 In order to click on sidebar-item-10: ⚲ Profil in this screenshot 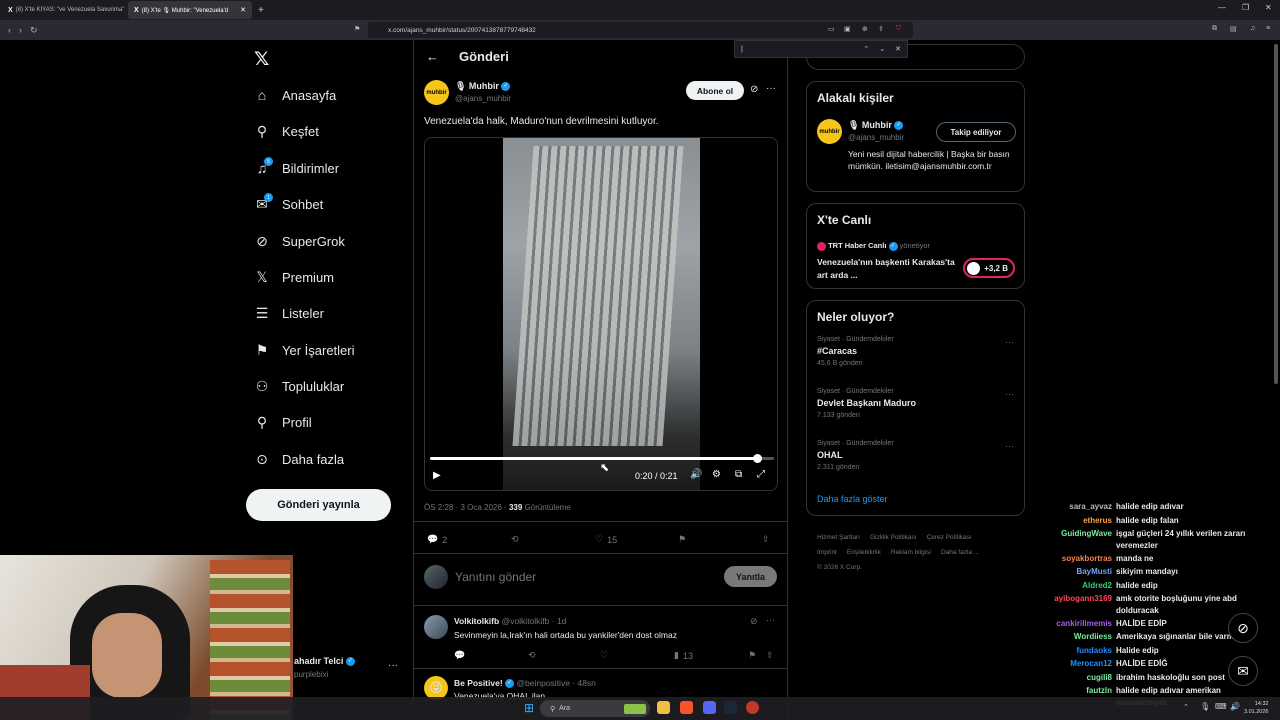, I will do `click(283, 422)`.